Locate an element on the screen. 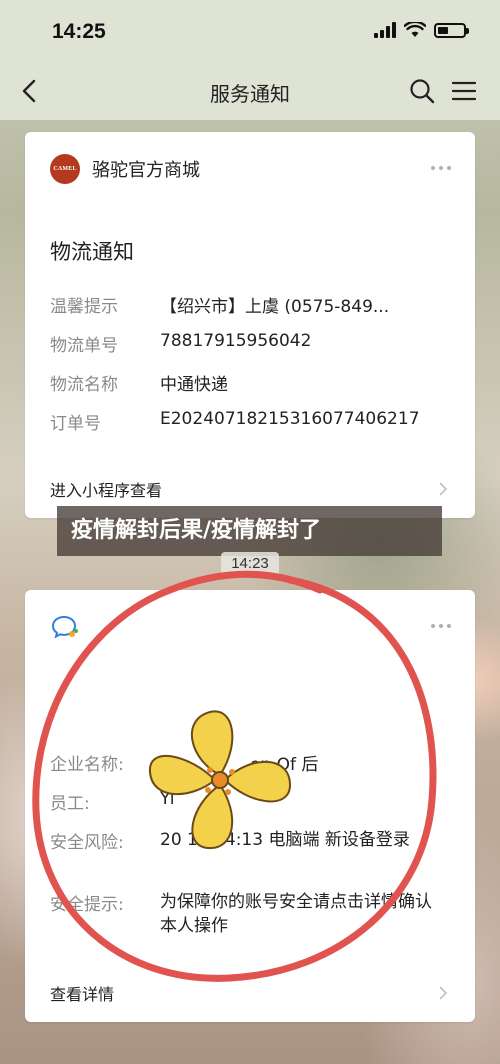  battery-icon is located at coordinates (451, 30).